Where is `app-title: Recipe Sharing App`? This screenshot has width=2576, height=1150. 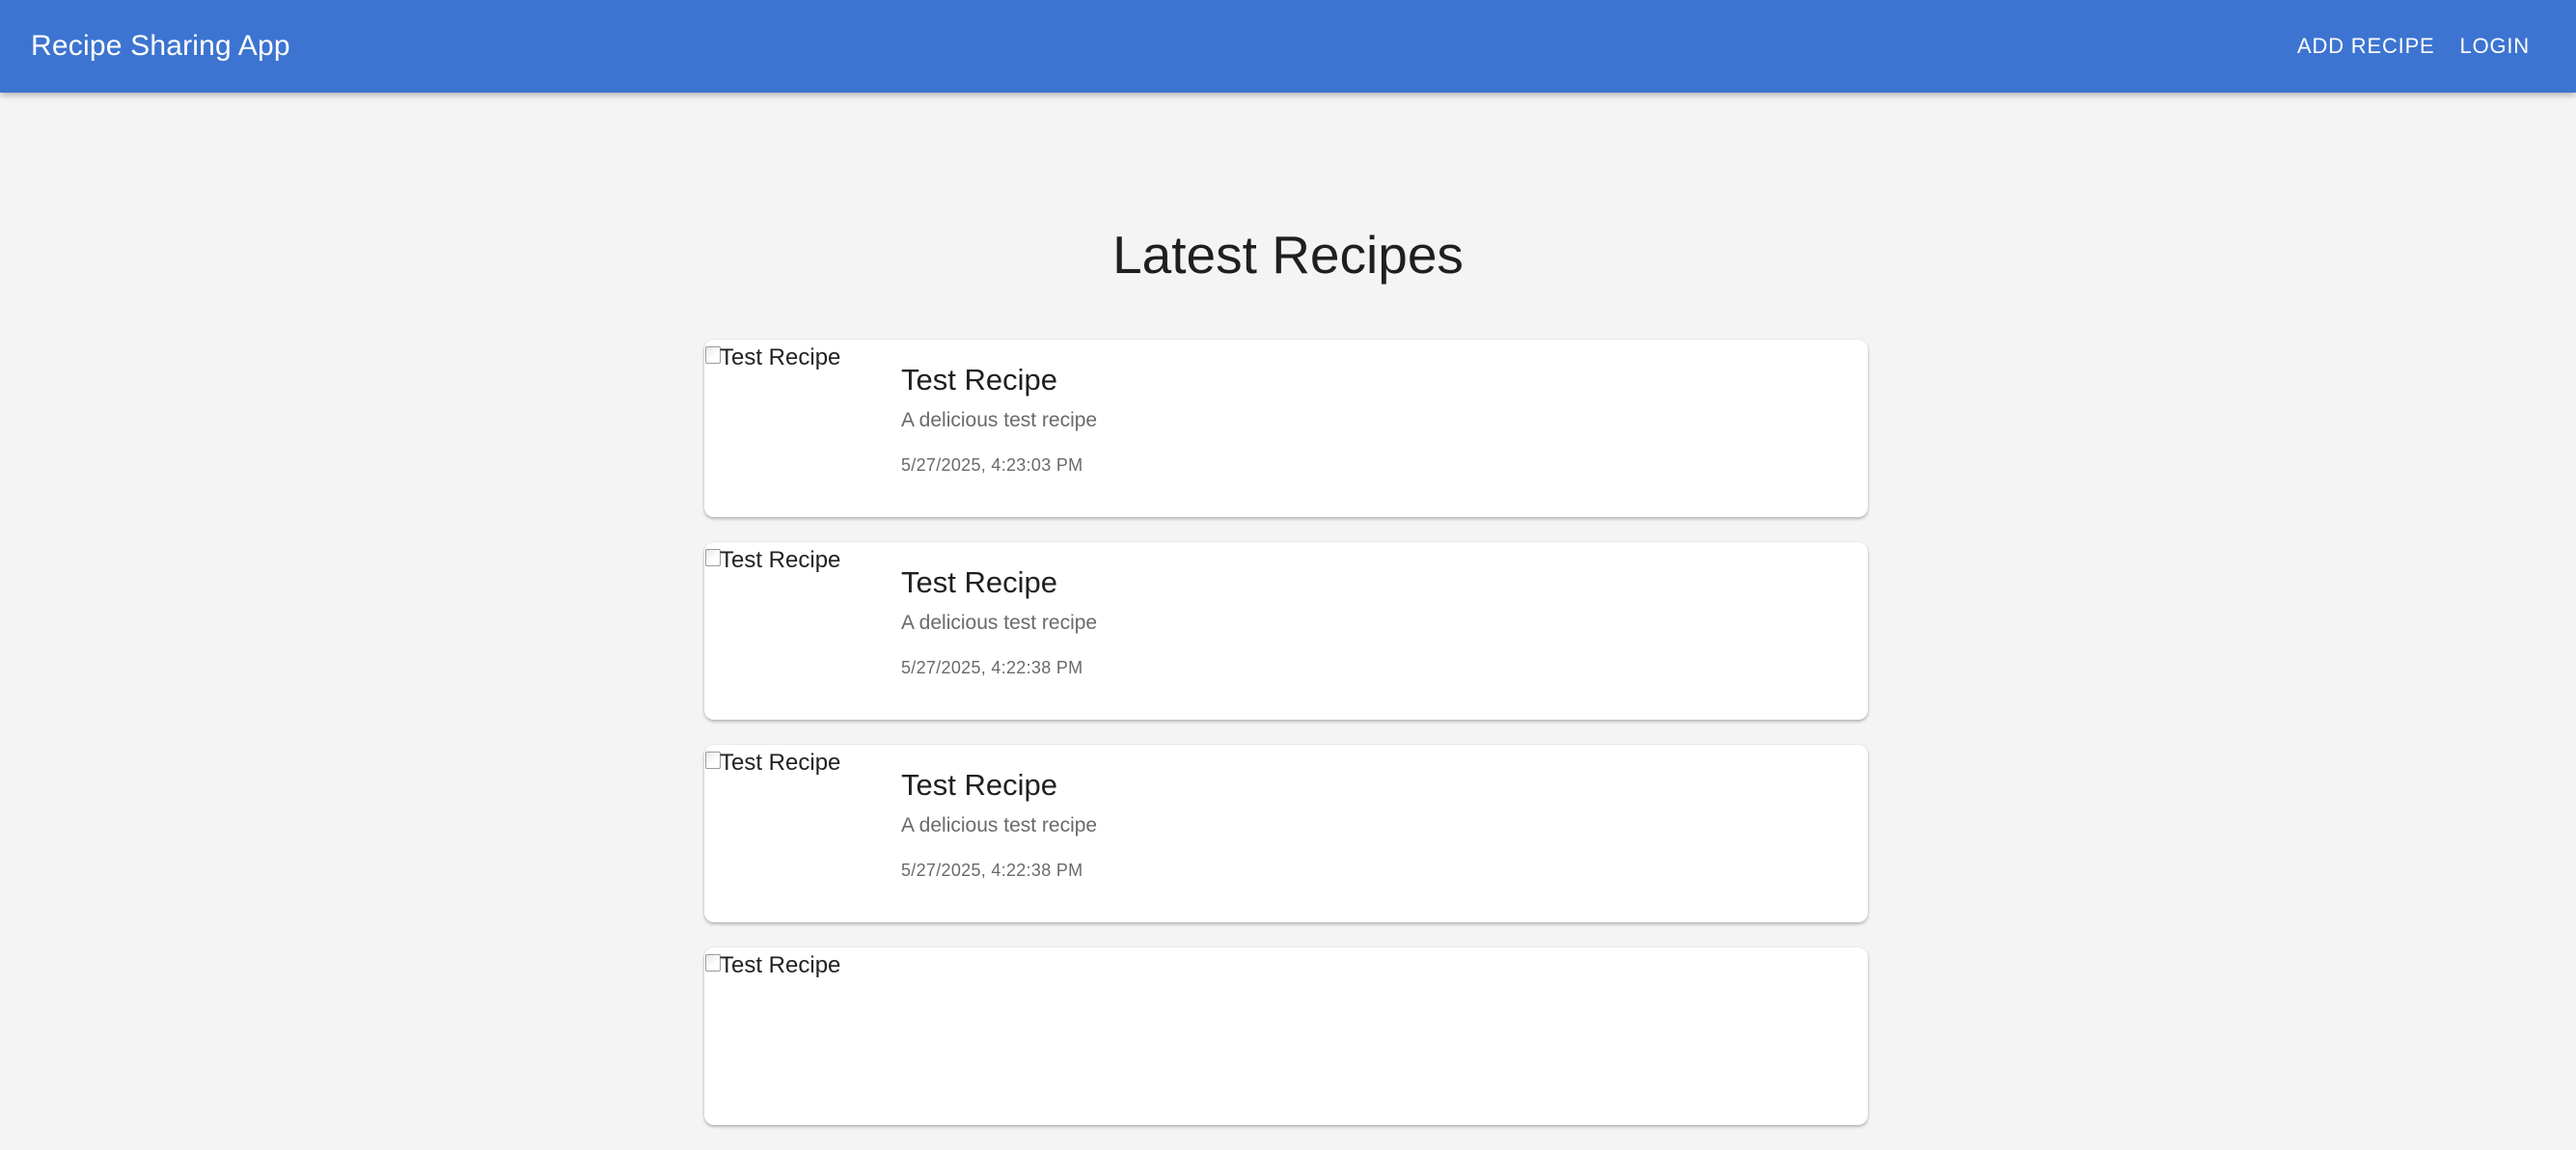 app-title: Recipe Sharing App is located at coordinates (161, 47).